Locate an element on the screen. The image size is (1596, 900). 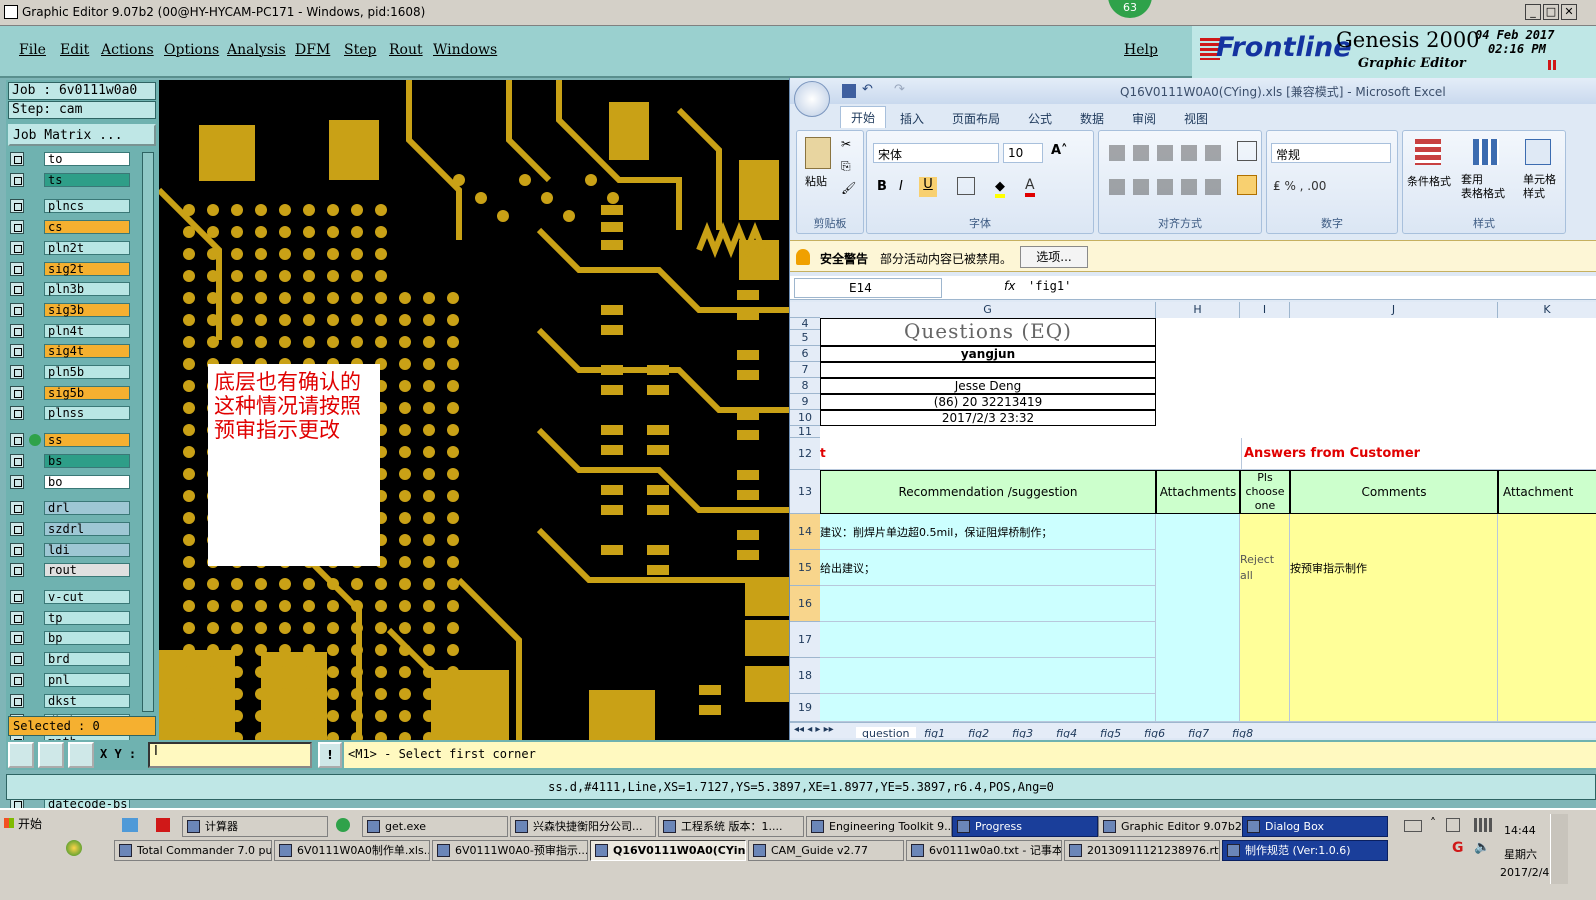
cell-i15-reject: Reject all is located at coordinates (1265, 618).